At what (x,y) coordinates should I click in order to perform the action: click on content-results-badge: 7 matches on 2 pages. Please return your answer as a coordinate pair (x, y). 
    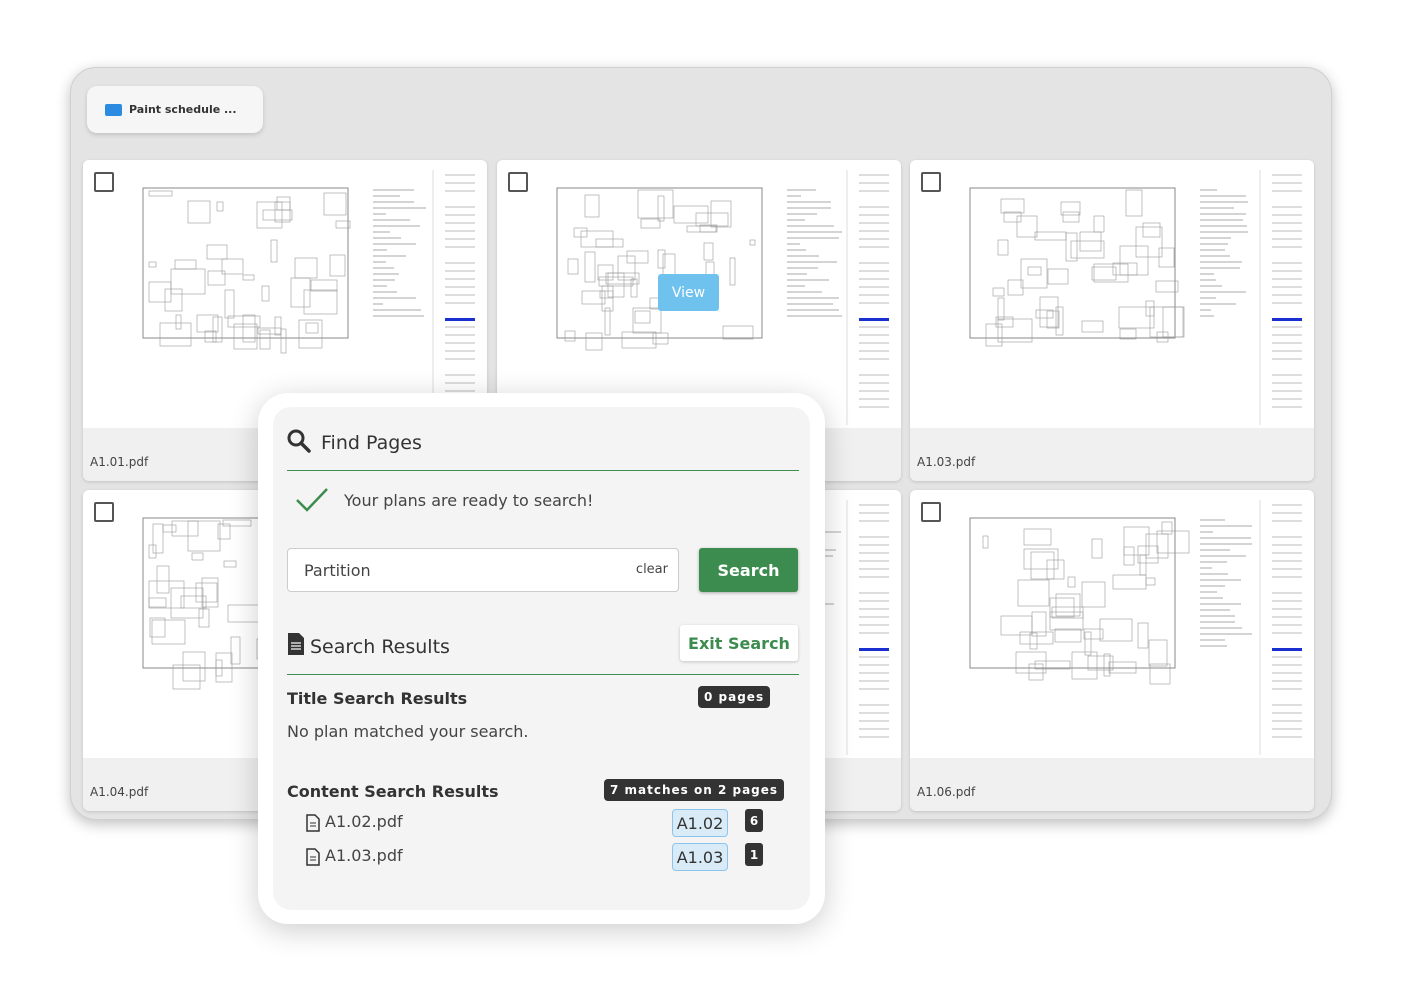
    Looking at the image, I should click on (694, 790).